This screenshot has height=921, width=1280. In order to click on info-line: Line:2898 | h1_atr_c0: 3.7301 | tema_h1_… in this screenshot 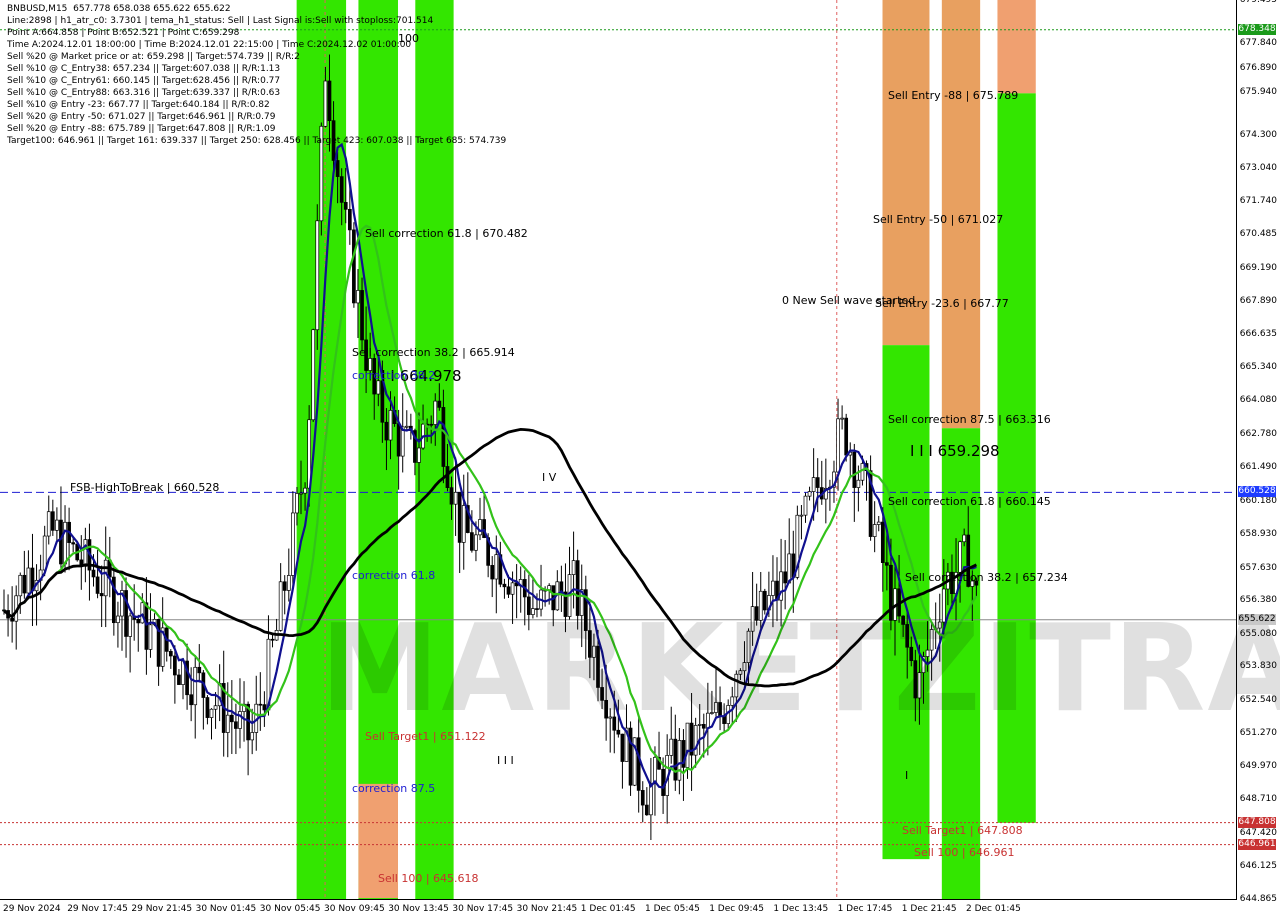, I will do `click(220, 21)`.